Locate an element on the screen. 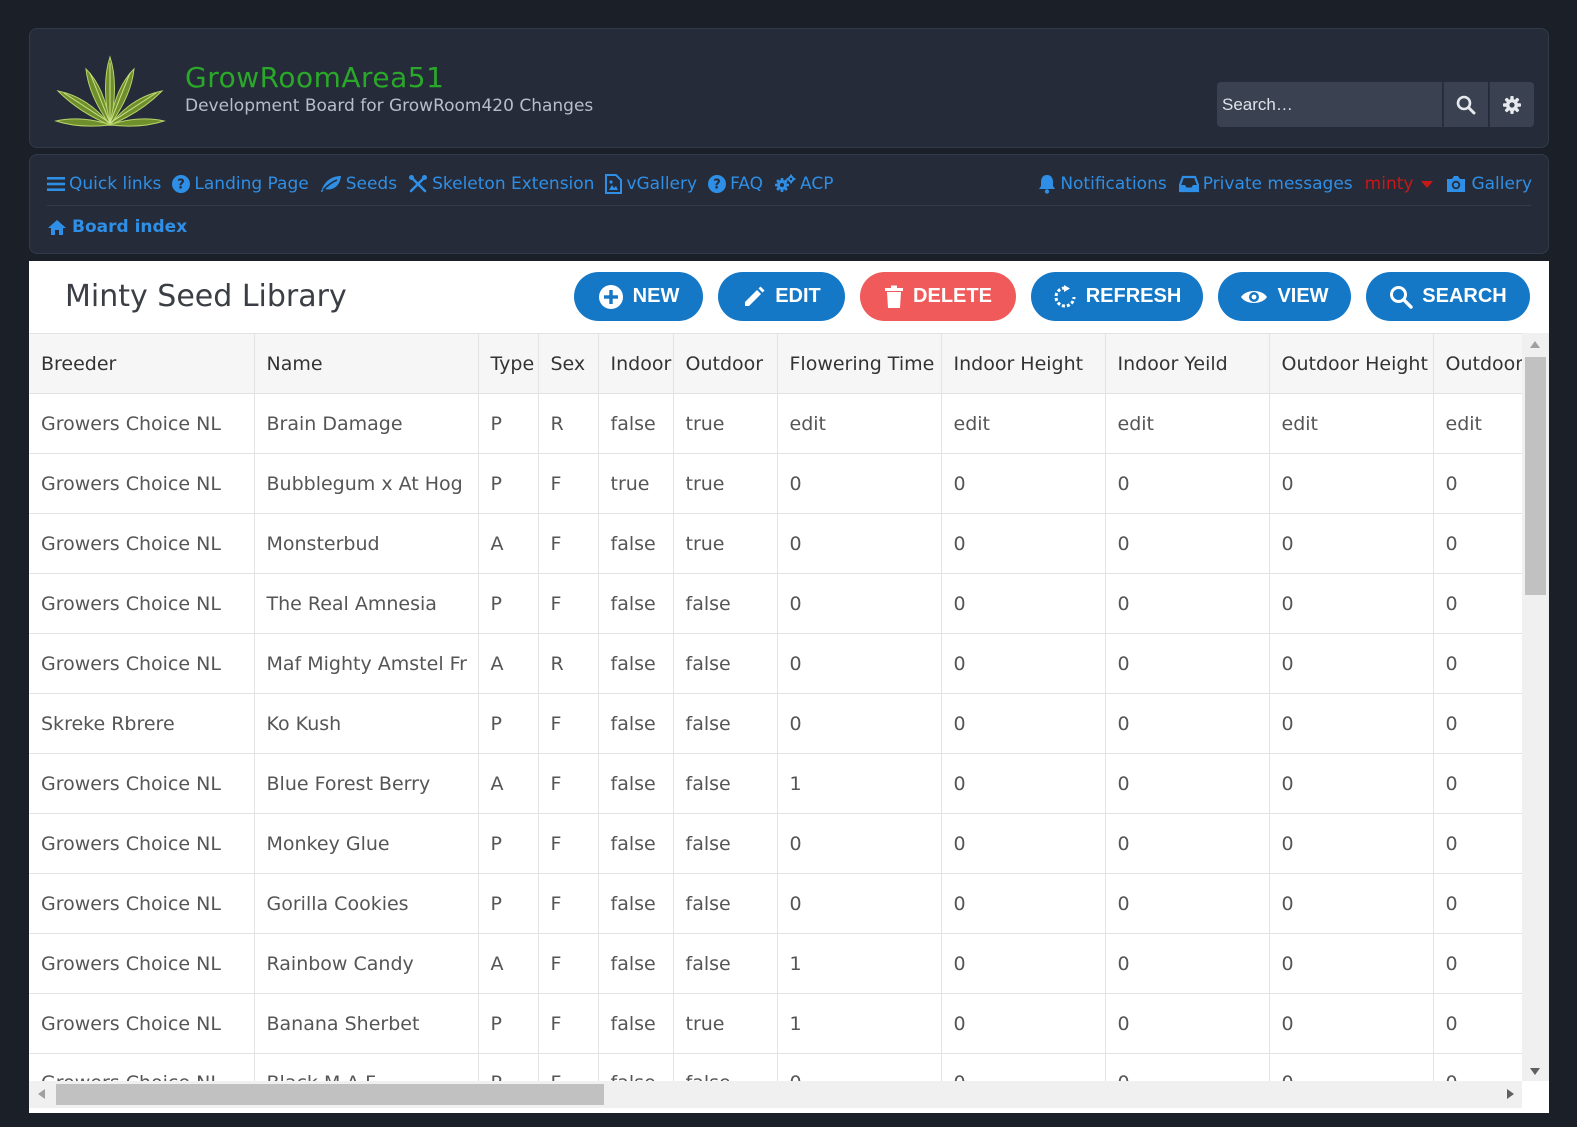  column-header-sex: Sex is located at coordinates (568, 363).